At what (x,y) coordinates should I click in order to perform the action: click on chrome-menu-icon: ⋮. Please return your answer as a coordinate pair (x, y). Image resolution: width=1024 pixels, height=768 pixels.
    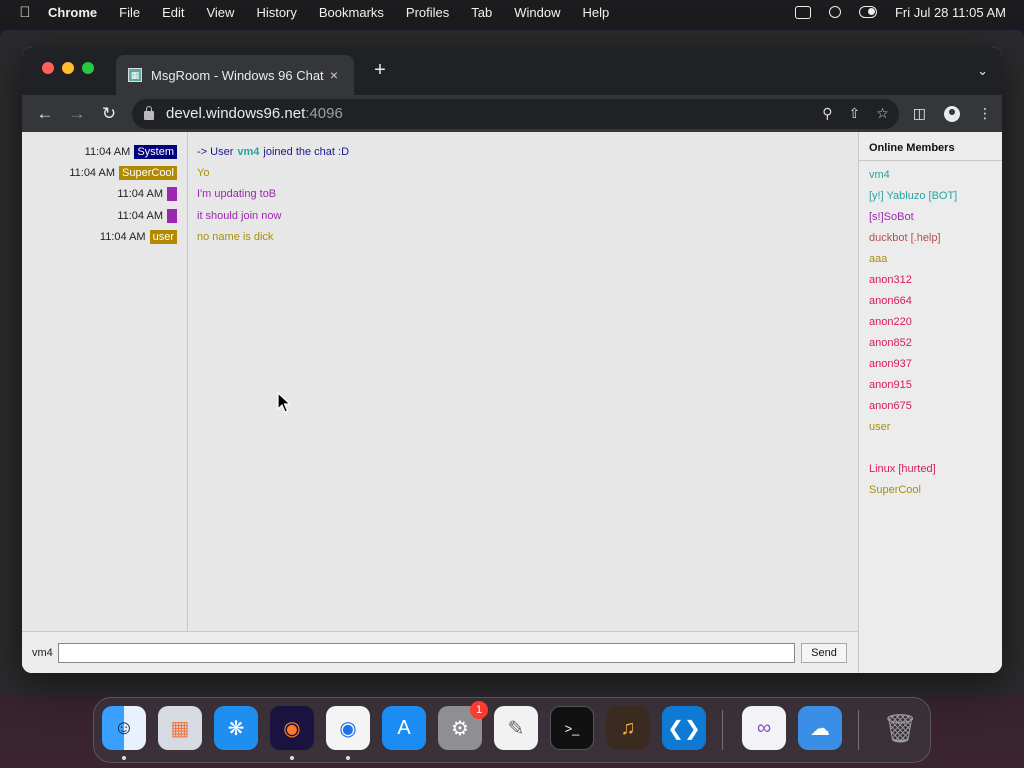
    Looking at the image, I should click on (985, 113).